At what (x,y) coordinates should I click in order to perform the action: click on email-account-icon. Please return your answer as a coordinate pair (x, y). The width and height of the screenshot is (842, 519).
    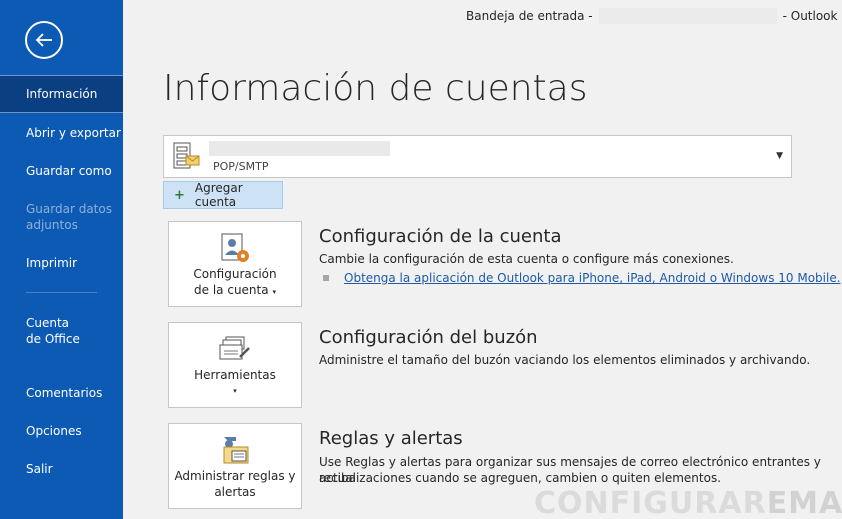
    Looking at the image, I should click on (187, 159).